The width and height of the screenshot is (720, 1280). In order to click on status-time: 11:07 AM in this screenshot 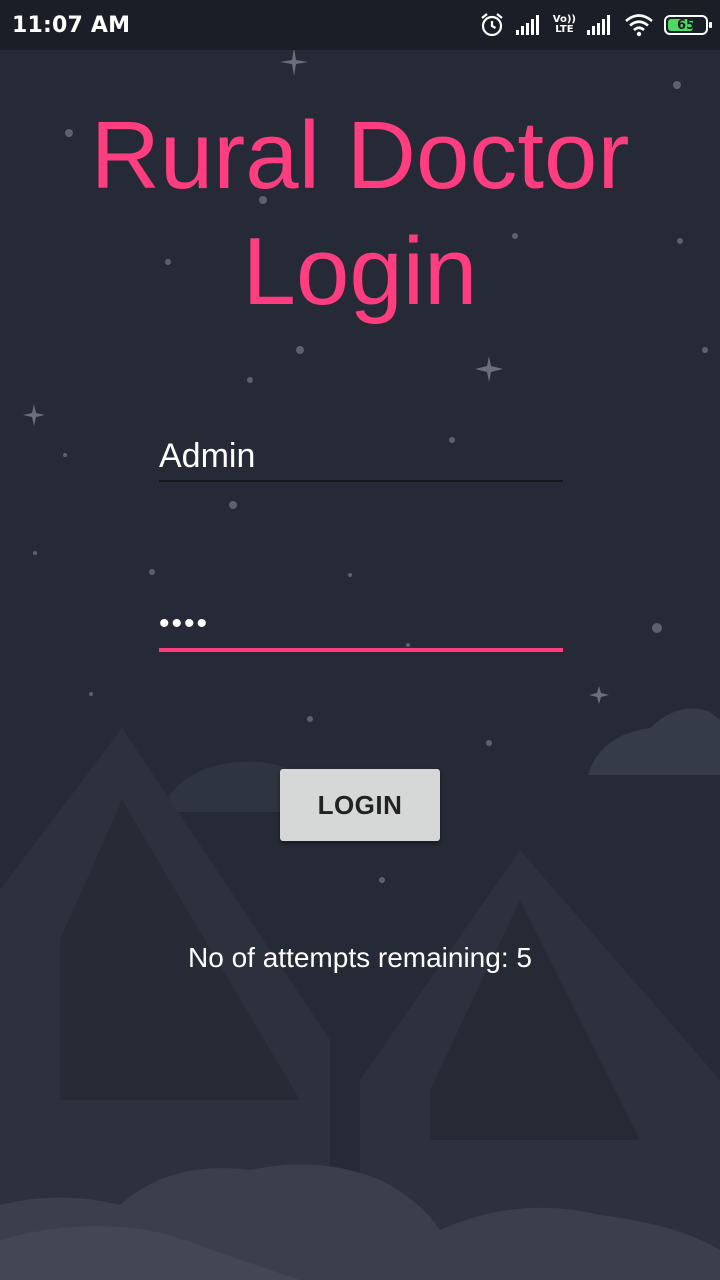, I will do `click(71, 25)`.